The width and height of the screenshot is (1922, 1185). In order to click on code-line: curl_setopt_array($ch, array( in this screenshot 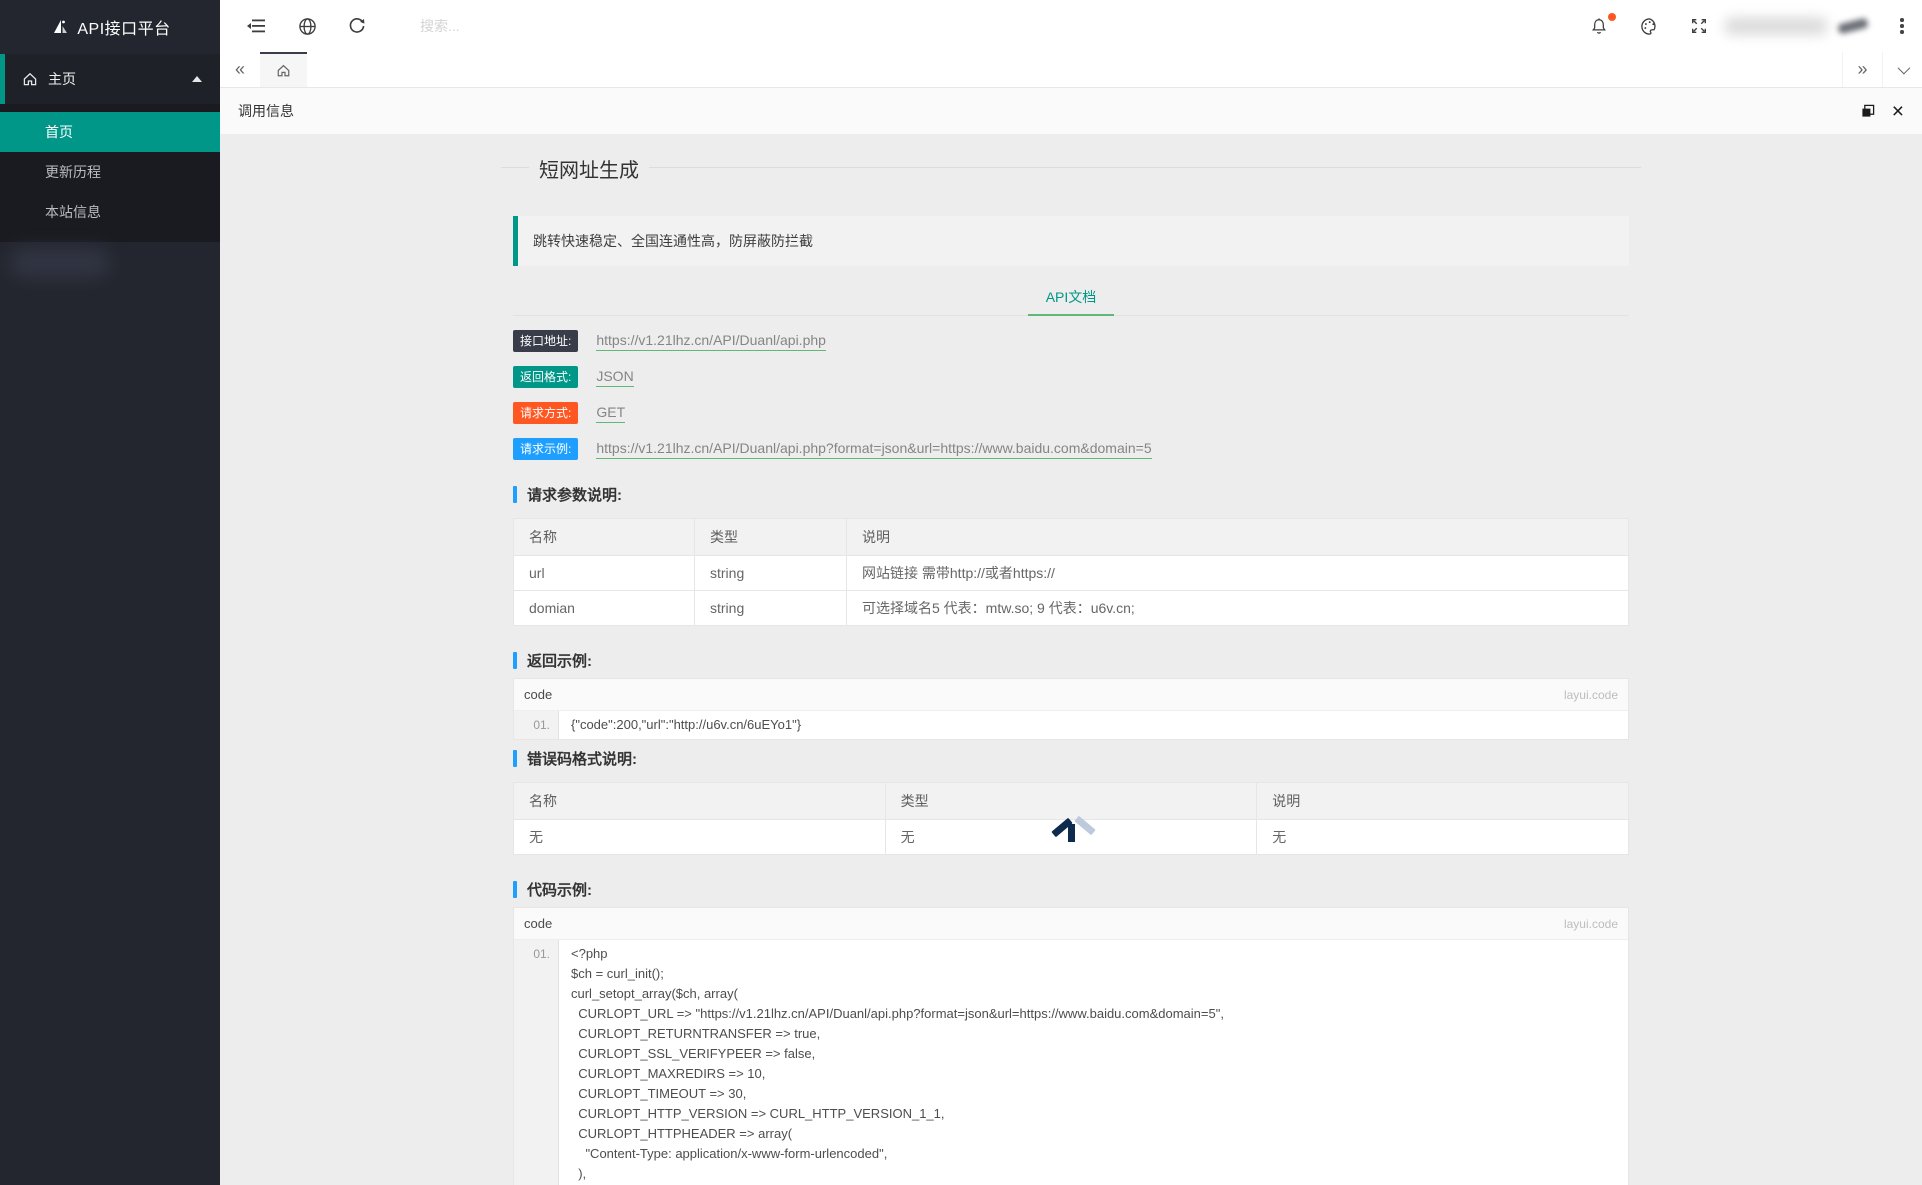, I will do `click(654, 993)`.